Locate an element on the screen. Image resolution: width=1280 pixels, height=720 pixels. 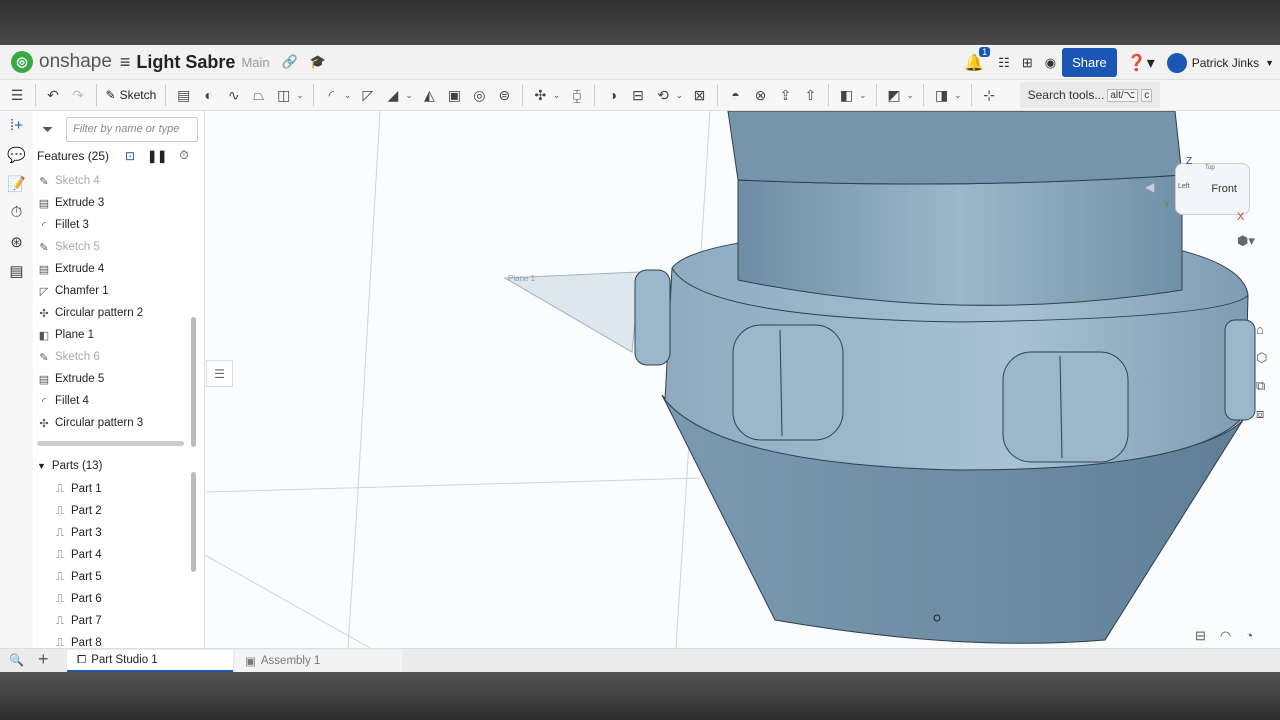
feature-item: ▤ Extrude 3 is located at coordinates (70, 203).